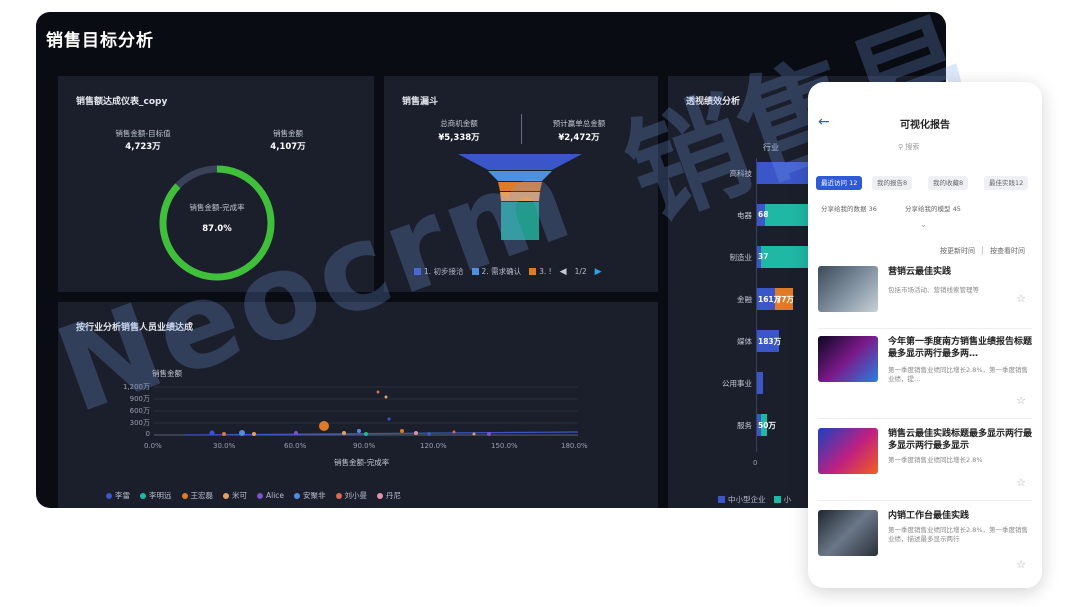  I want to click on sort-by-view: 按查看时间, so click(1007, 251).